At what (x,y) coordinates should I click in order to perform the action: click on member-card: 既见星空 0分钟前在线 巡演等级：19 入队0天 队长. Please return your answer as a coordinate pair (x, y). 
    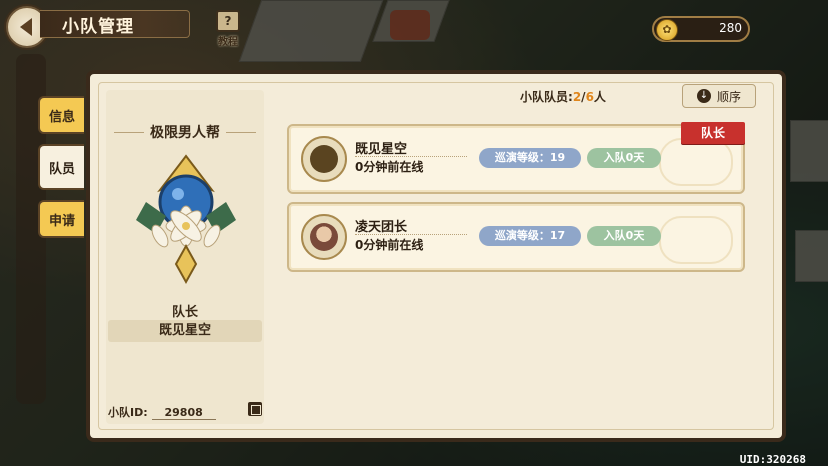
    Looking at the image, I should click on (516, 158).